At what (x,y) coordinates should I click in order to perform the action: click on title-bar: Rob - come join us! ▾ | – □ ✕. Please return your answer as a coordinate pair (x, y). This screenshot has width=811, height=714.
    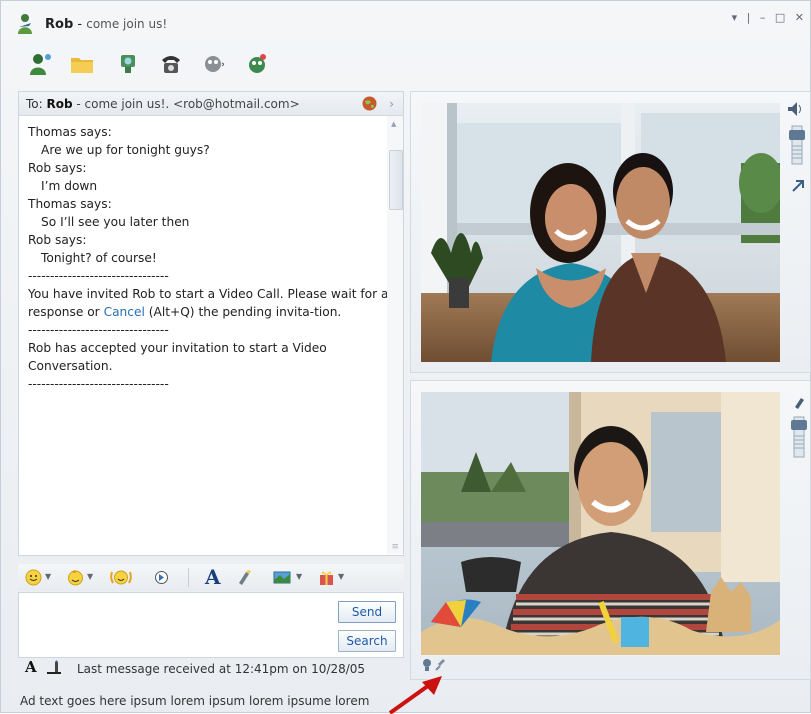
    Looking at the image, I should click on (406, 23).